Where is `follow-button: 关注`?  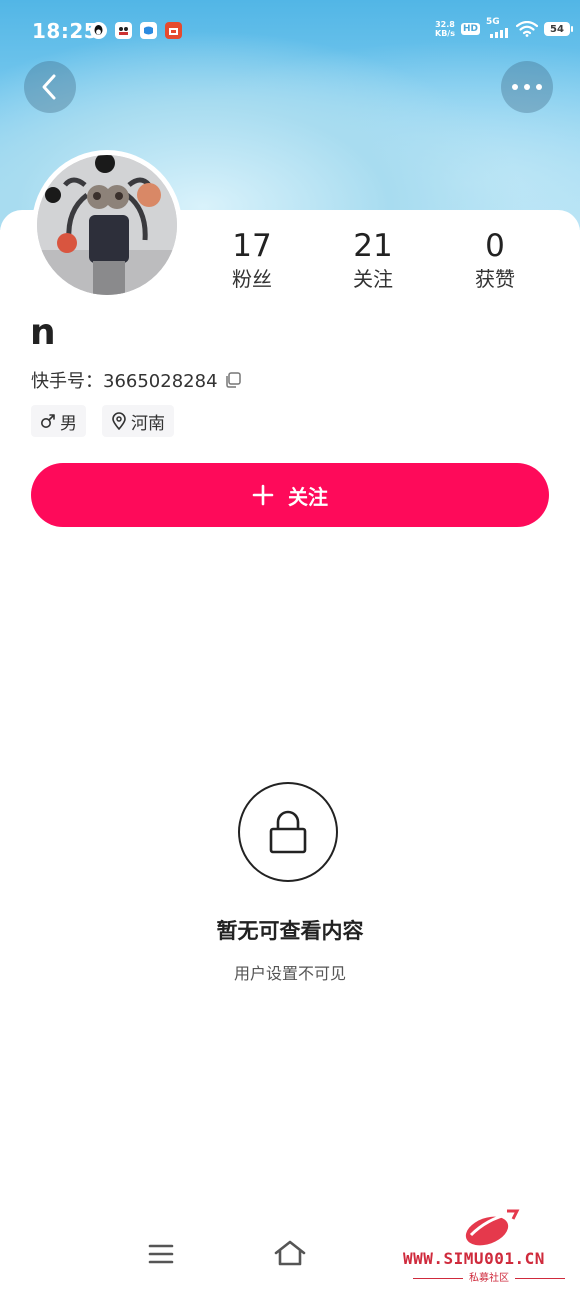
follow-button: 关注 is located at coordinates (290, 495).